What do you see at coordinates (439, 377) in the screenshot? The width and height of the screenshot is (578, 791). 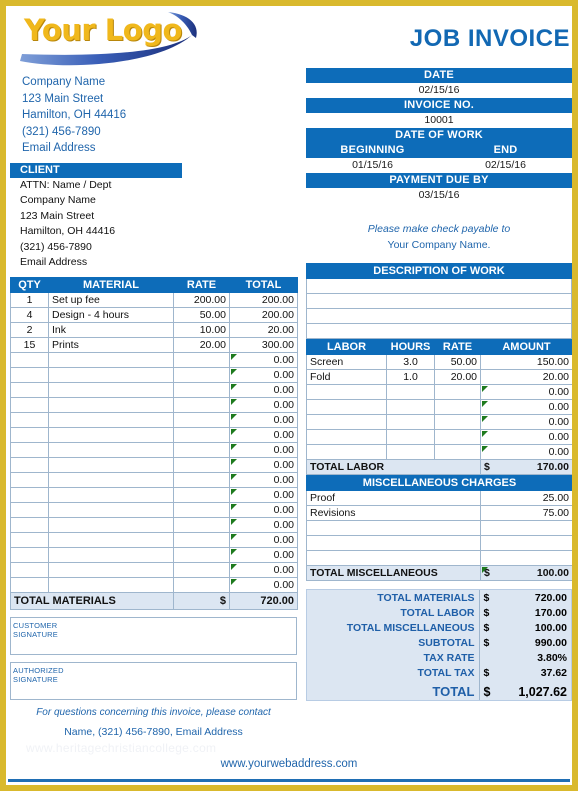 I see `table-row: Fold 1.0 20.00 20.00` at bounding box center [439, 377].